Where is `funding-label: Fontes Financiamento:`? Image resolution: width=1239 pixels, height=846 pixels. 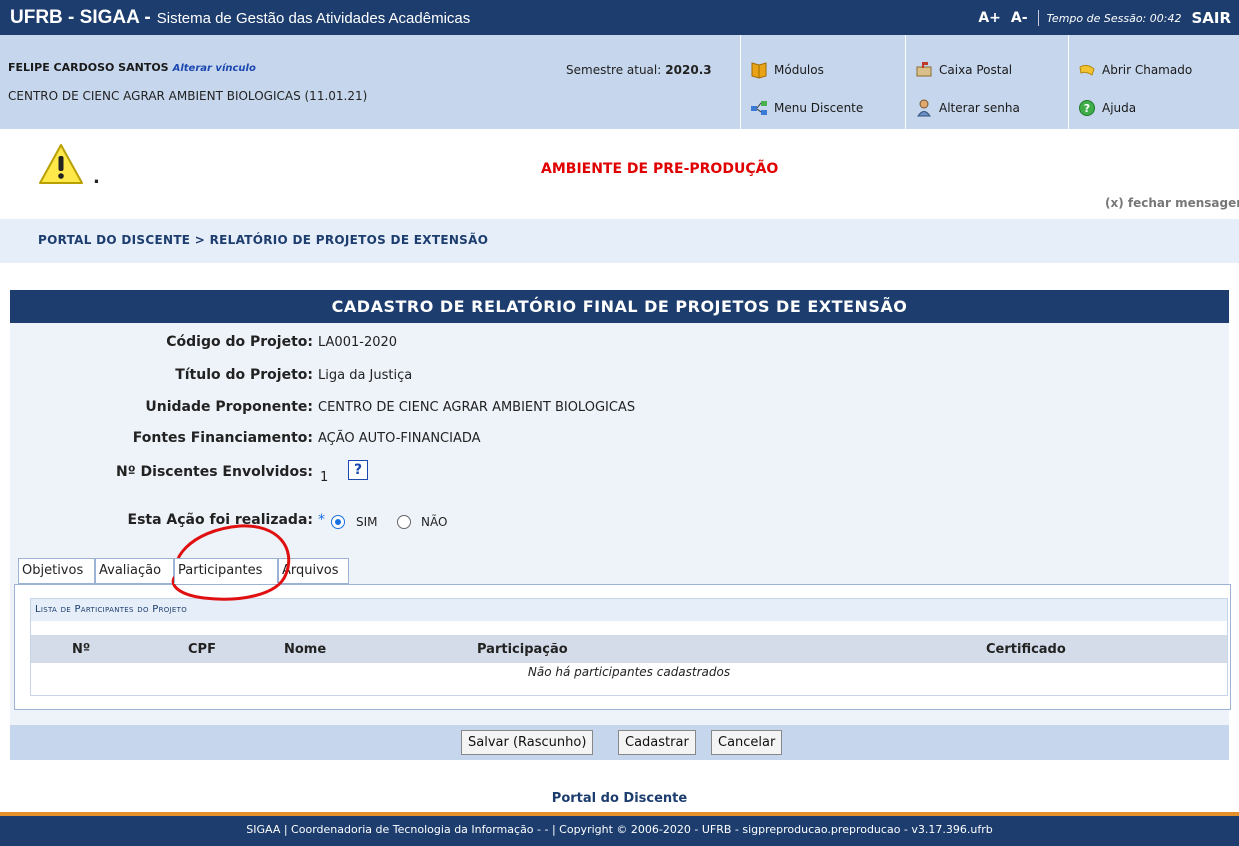
funding-label: Fontes Financiamento: is located at coordinates (222, 438).